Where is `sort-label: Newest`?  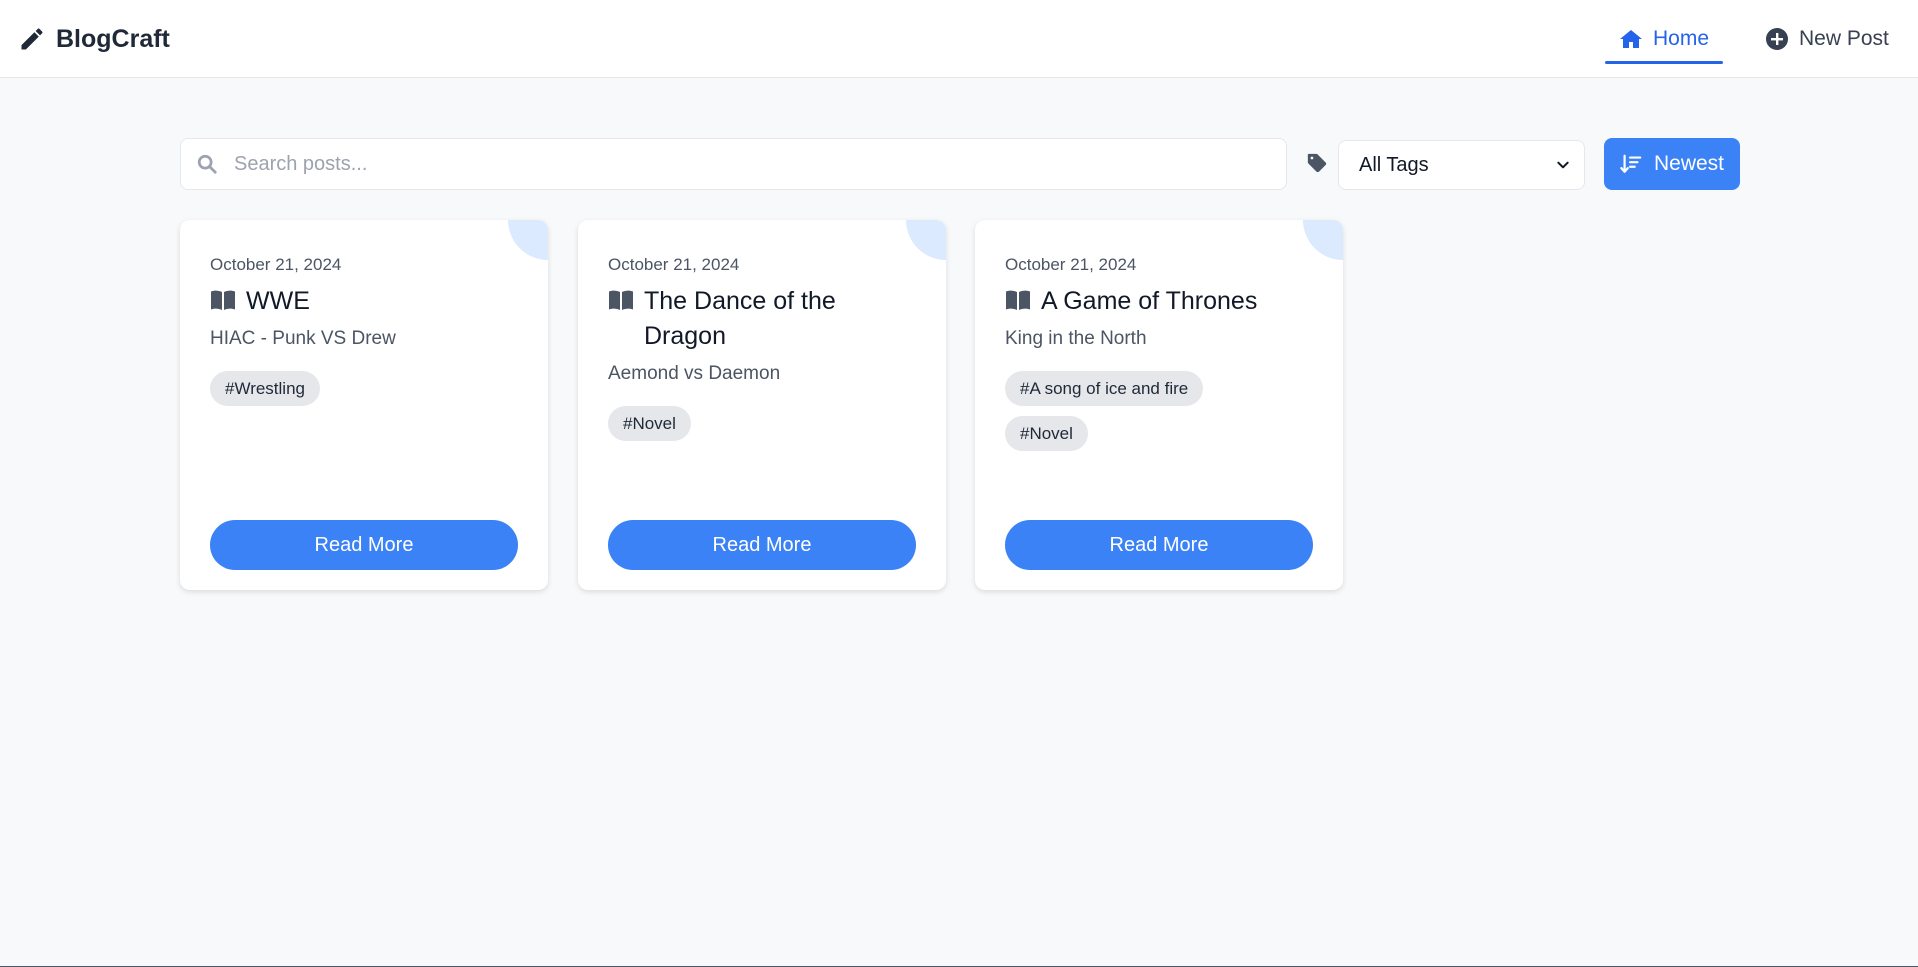 sort-label: Newest is located at coordinates (1689, 163).